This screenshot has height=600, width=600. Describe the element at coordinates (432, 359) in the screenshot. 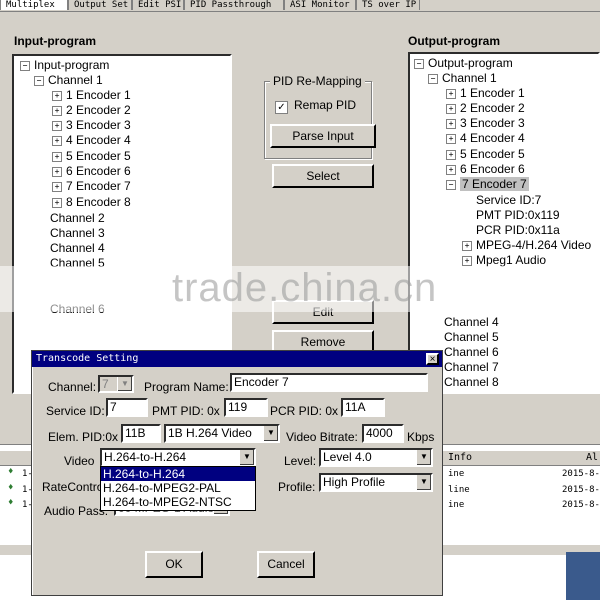

I see `close-button: ×` at that location.